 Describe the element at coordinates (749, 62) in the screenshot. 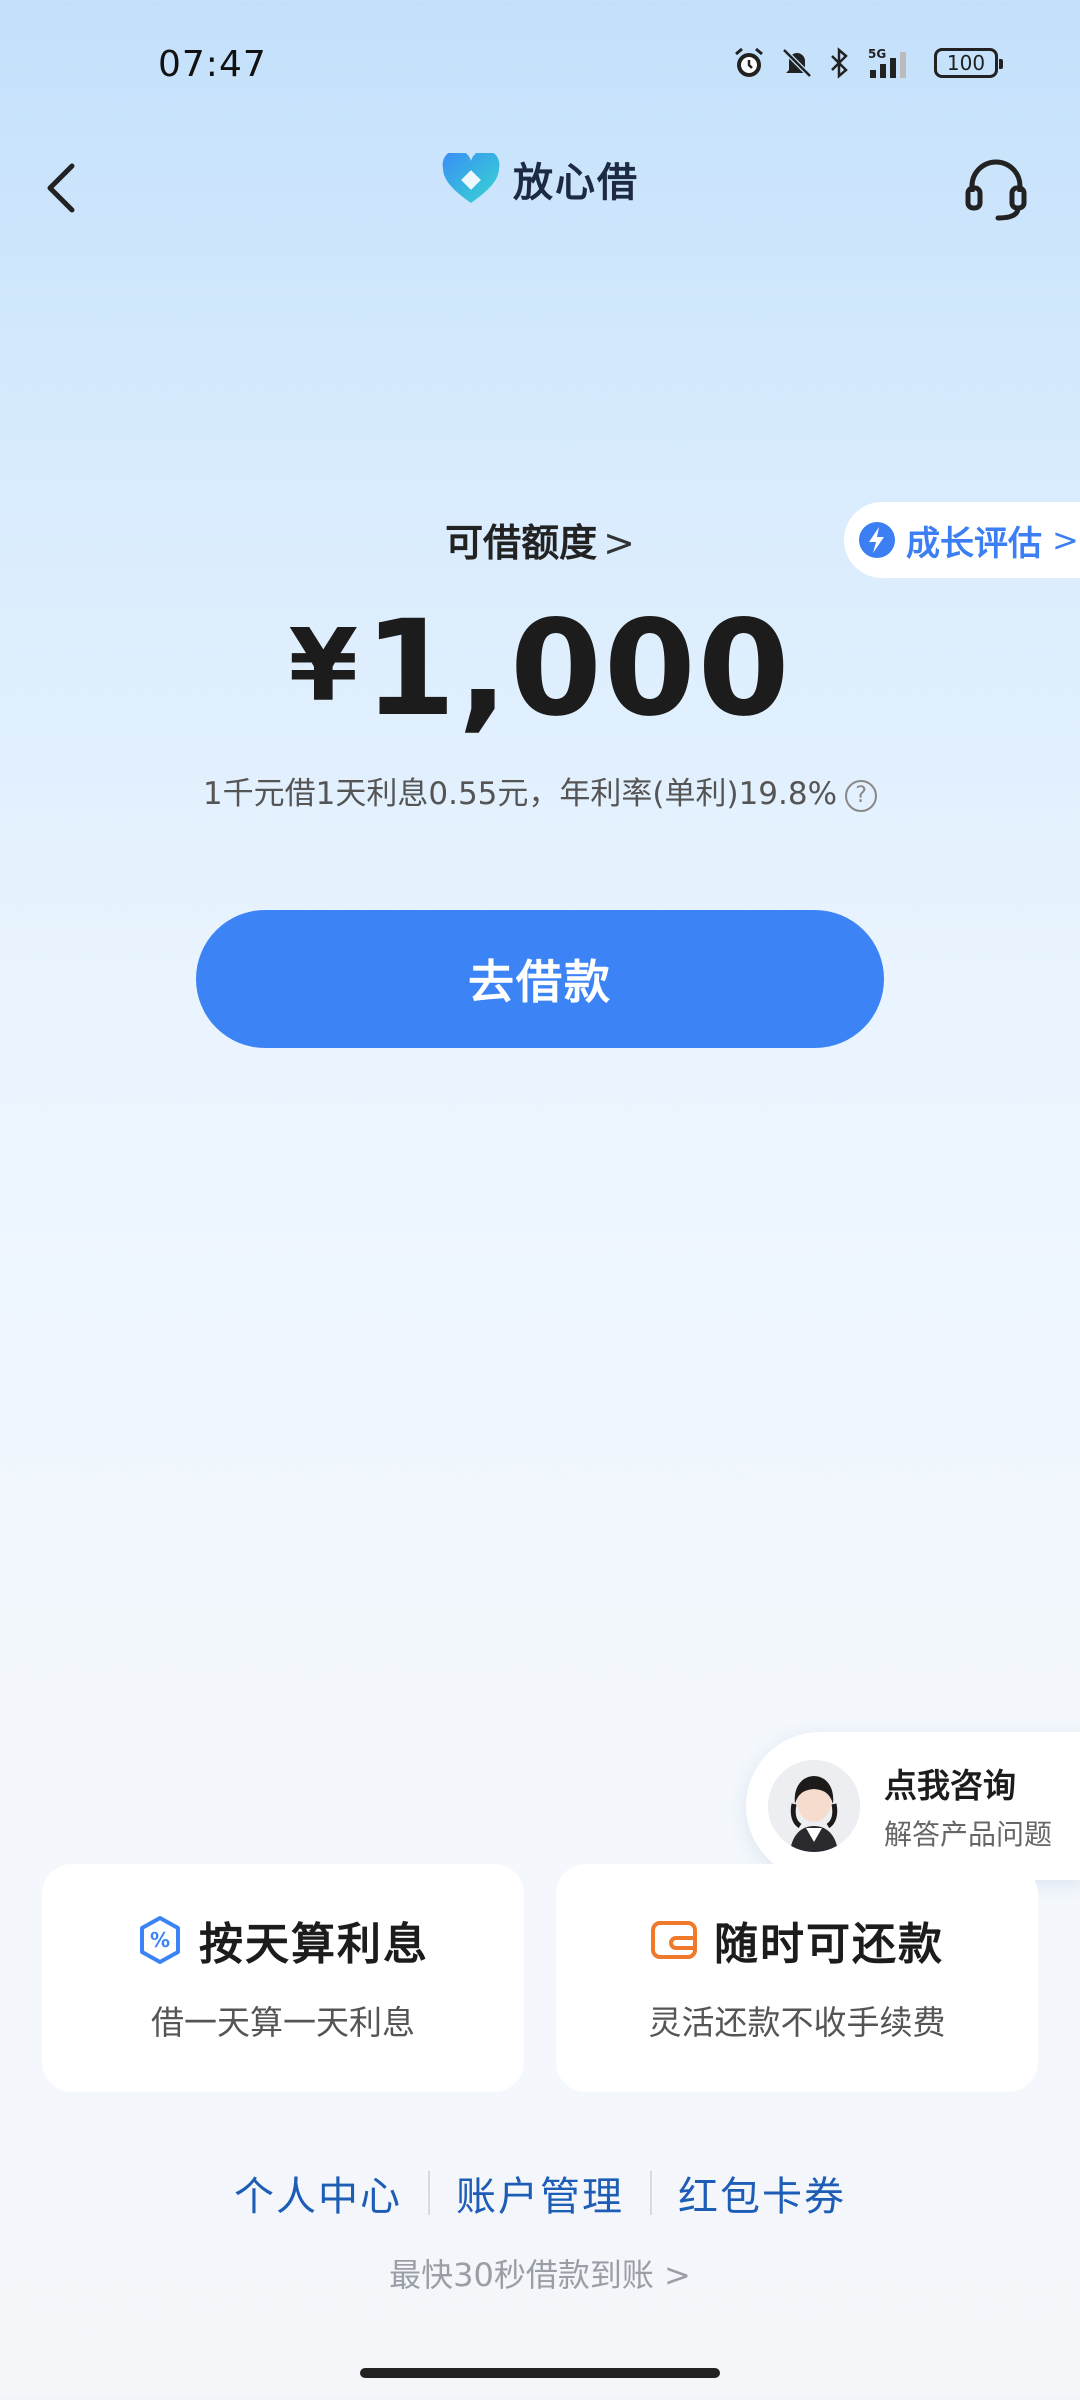

I see `alarm-icon` at that location.